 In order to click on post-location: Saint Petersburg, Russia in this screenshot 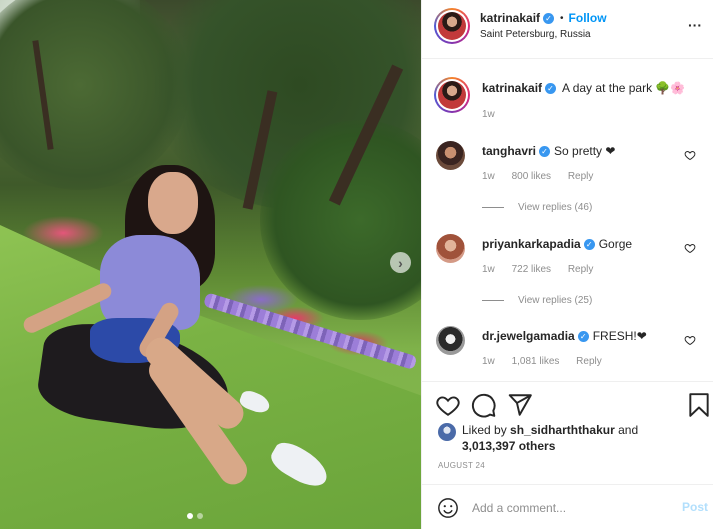, I will do `click(535, 34)`.